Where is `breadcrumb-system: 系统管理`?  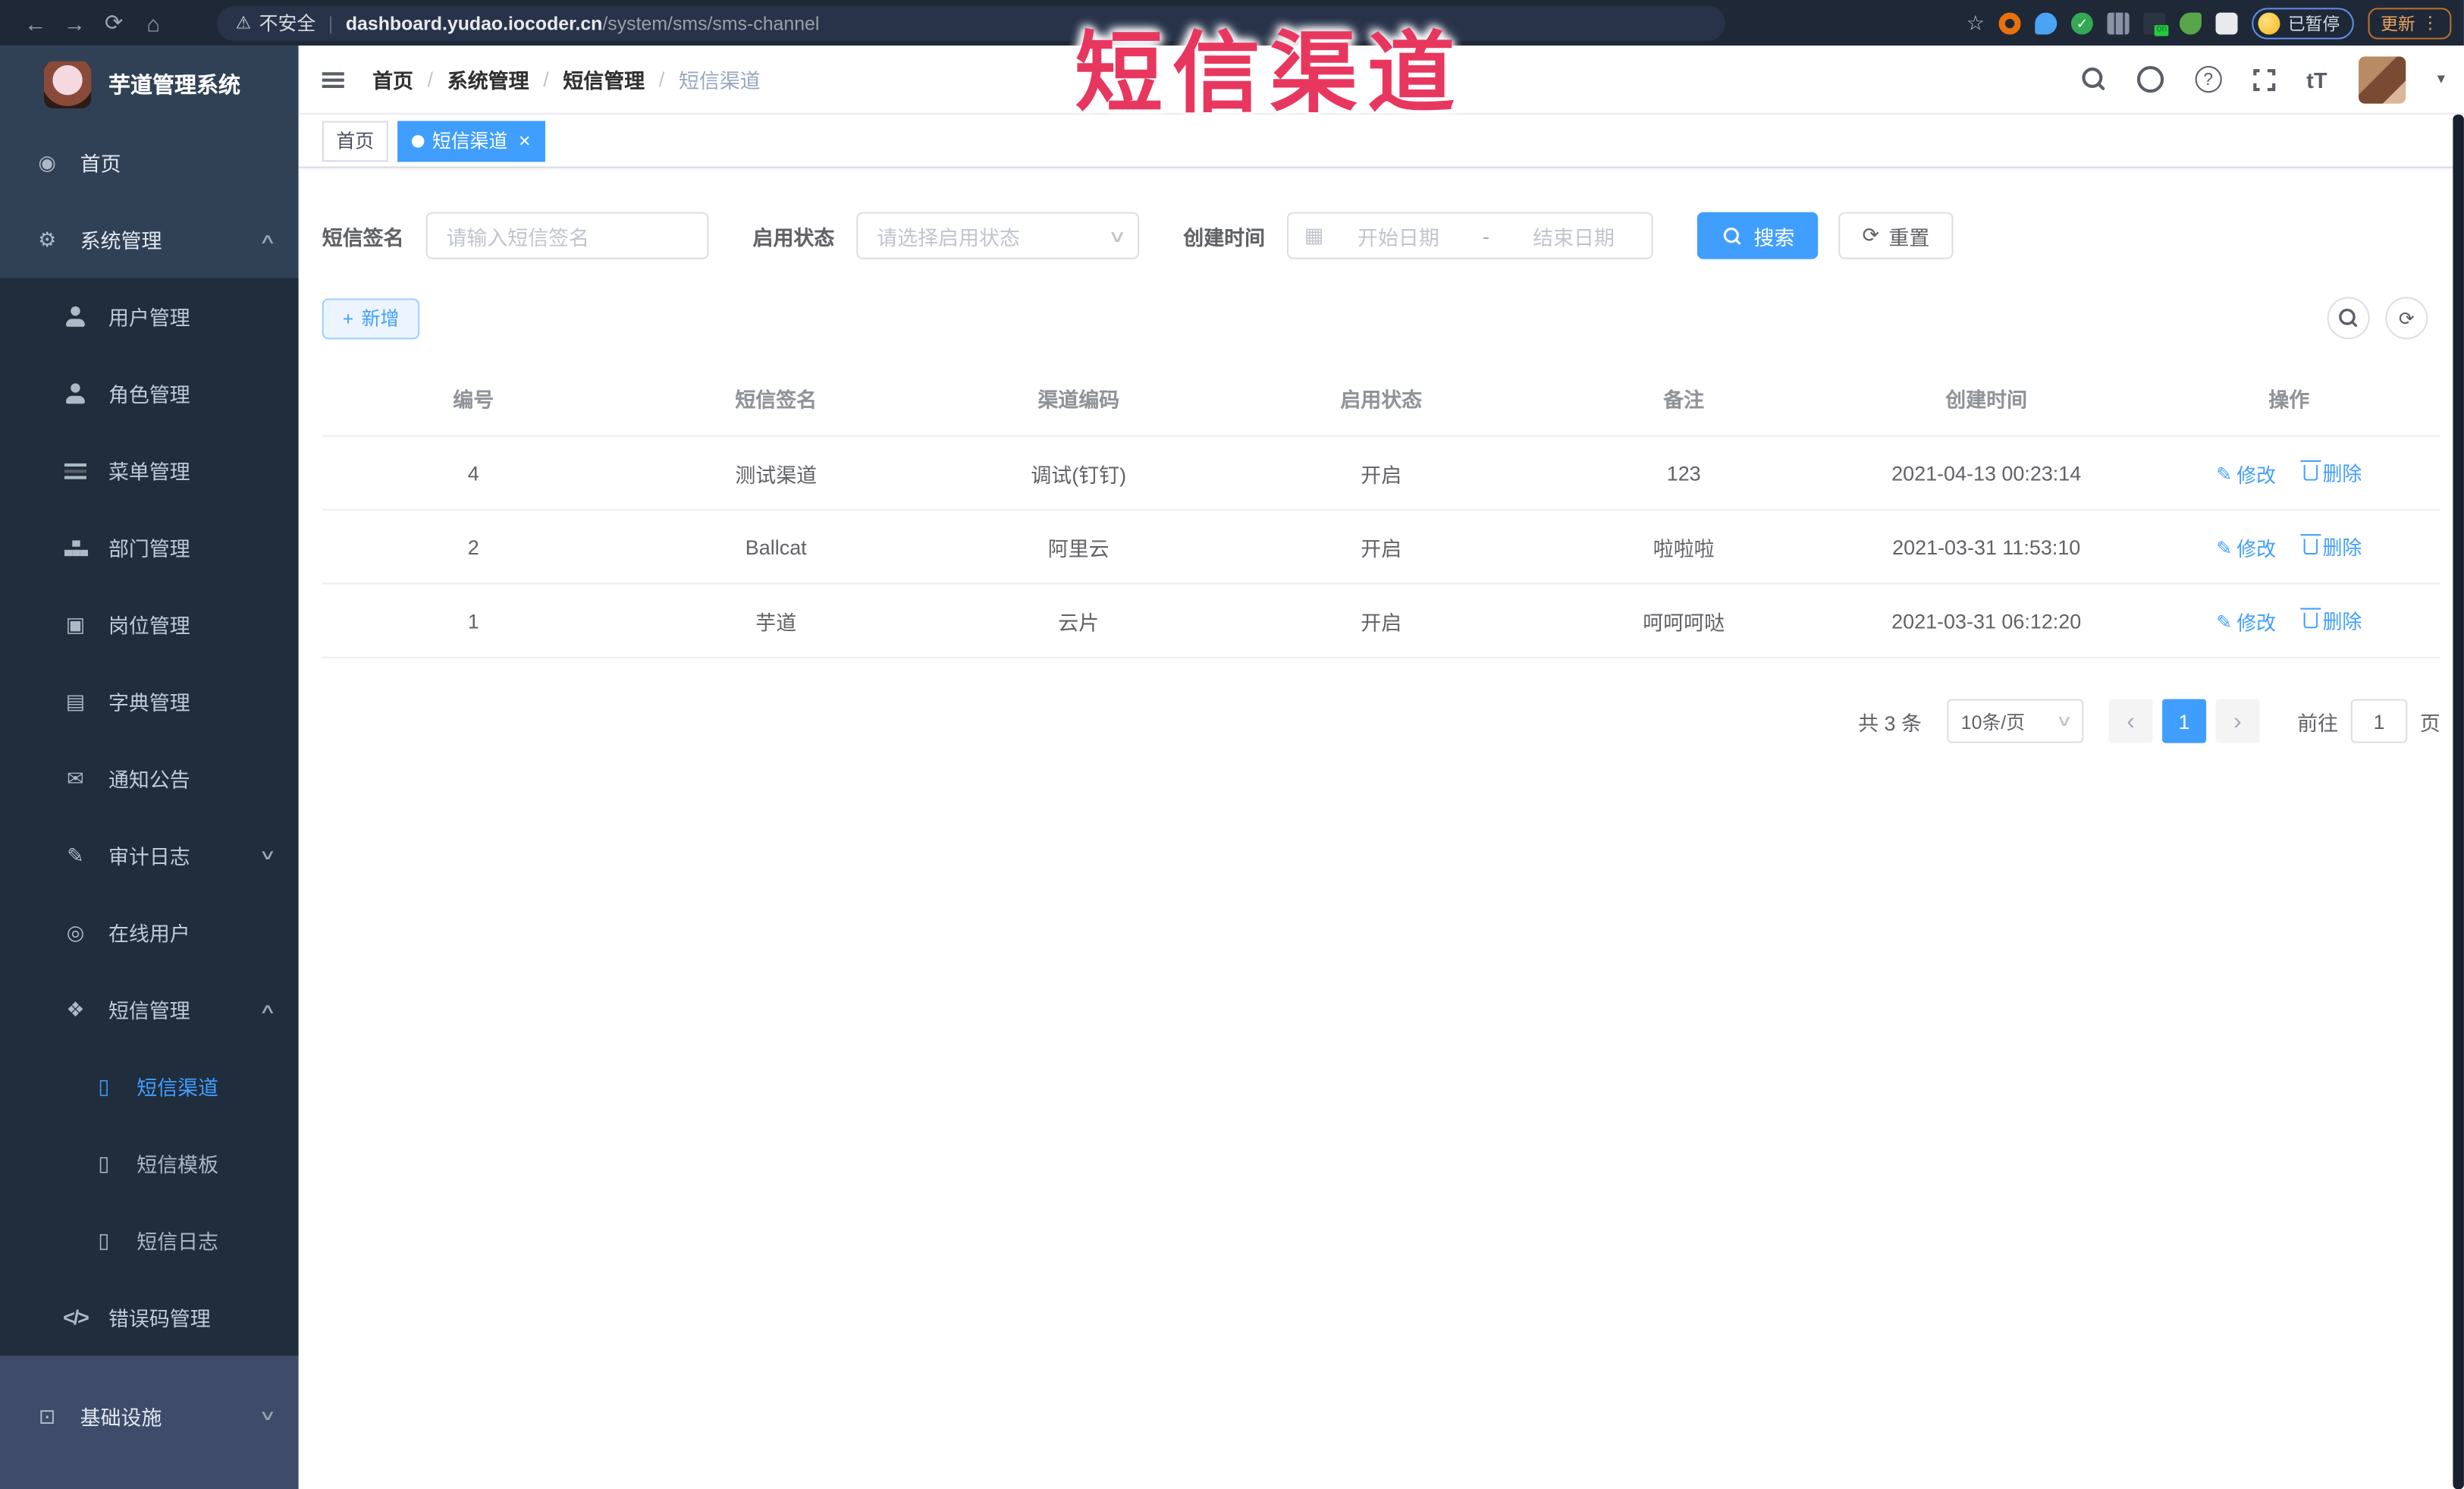
breadcrumb-system: 系统管理 is located at coordinates (488, 79).